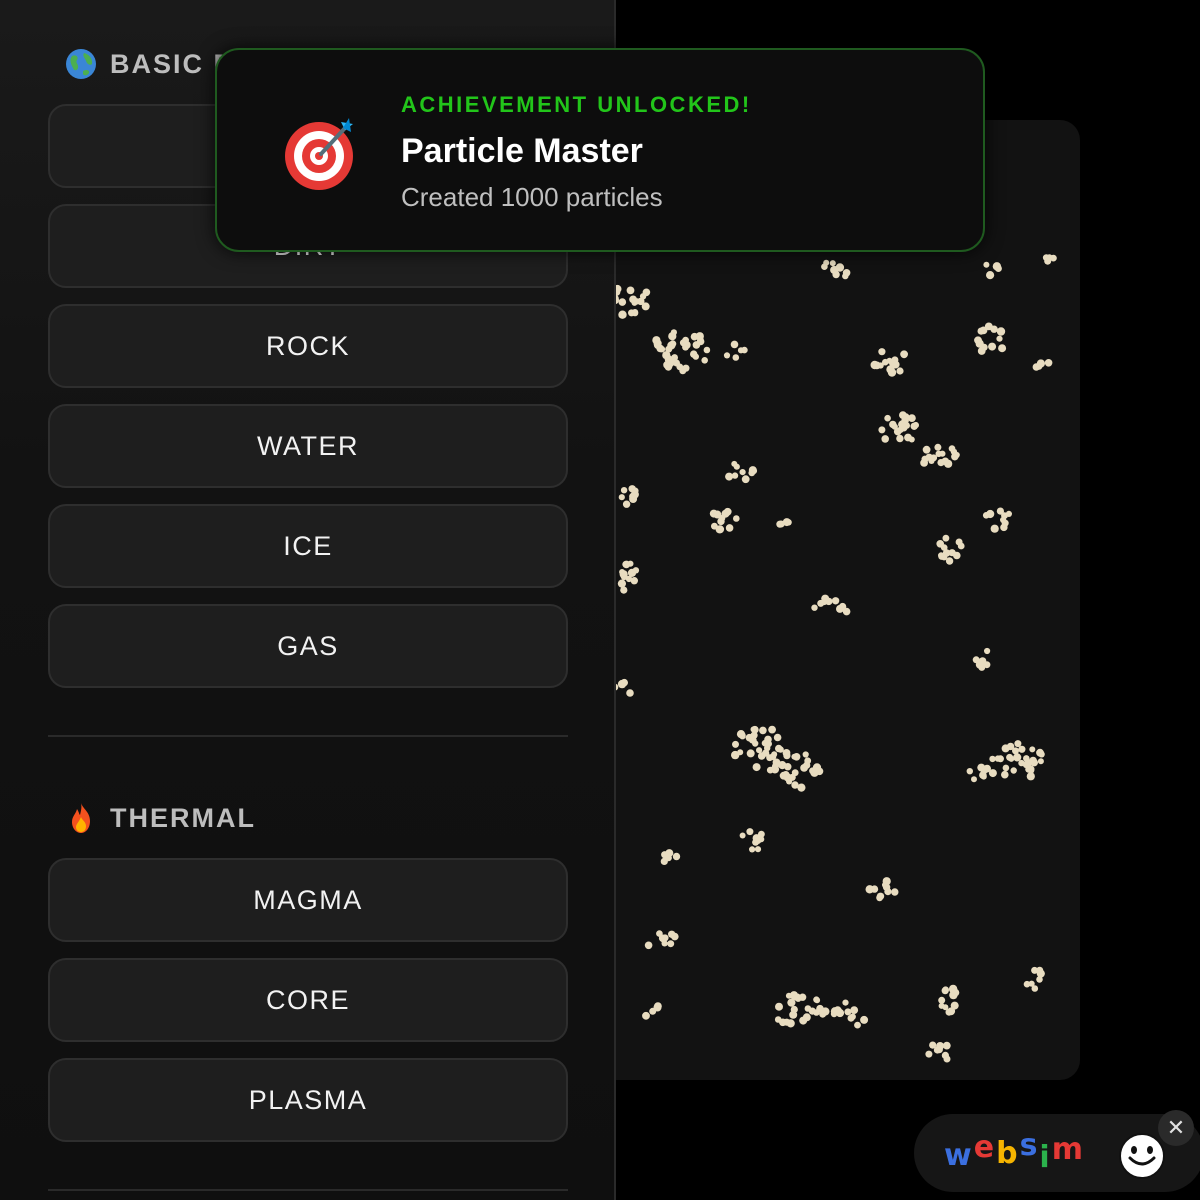 Image resolution: width=1200 pixels, height=1200 pixels. What do you see at coordinates (308, 346) in the screenshot?
I see `element-button-rock: ROCK` at bounding box center [308, 346].